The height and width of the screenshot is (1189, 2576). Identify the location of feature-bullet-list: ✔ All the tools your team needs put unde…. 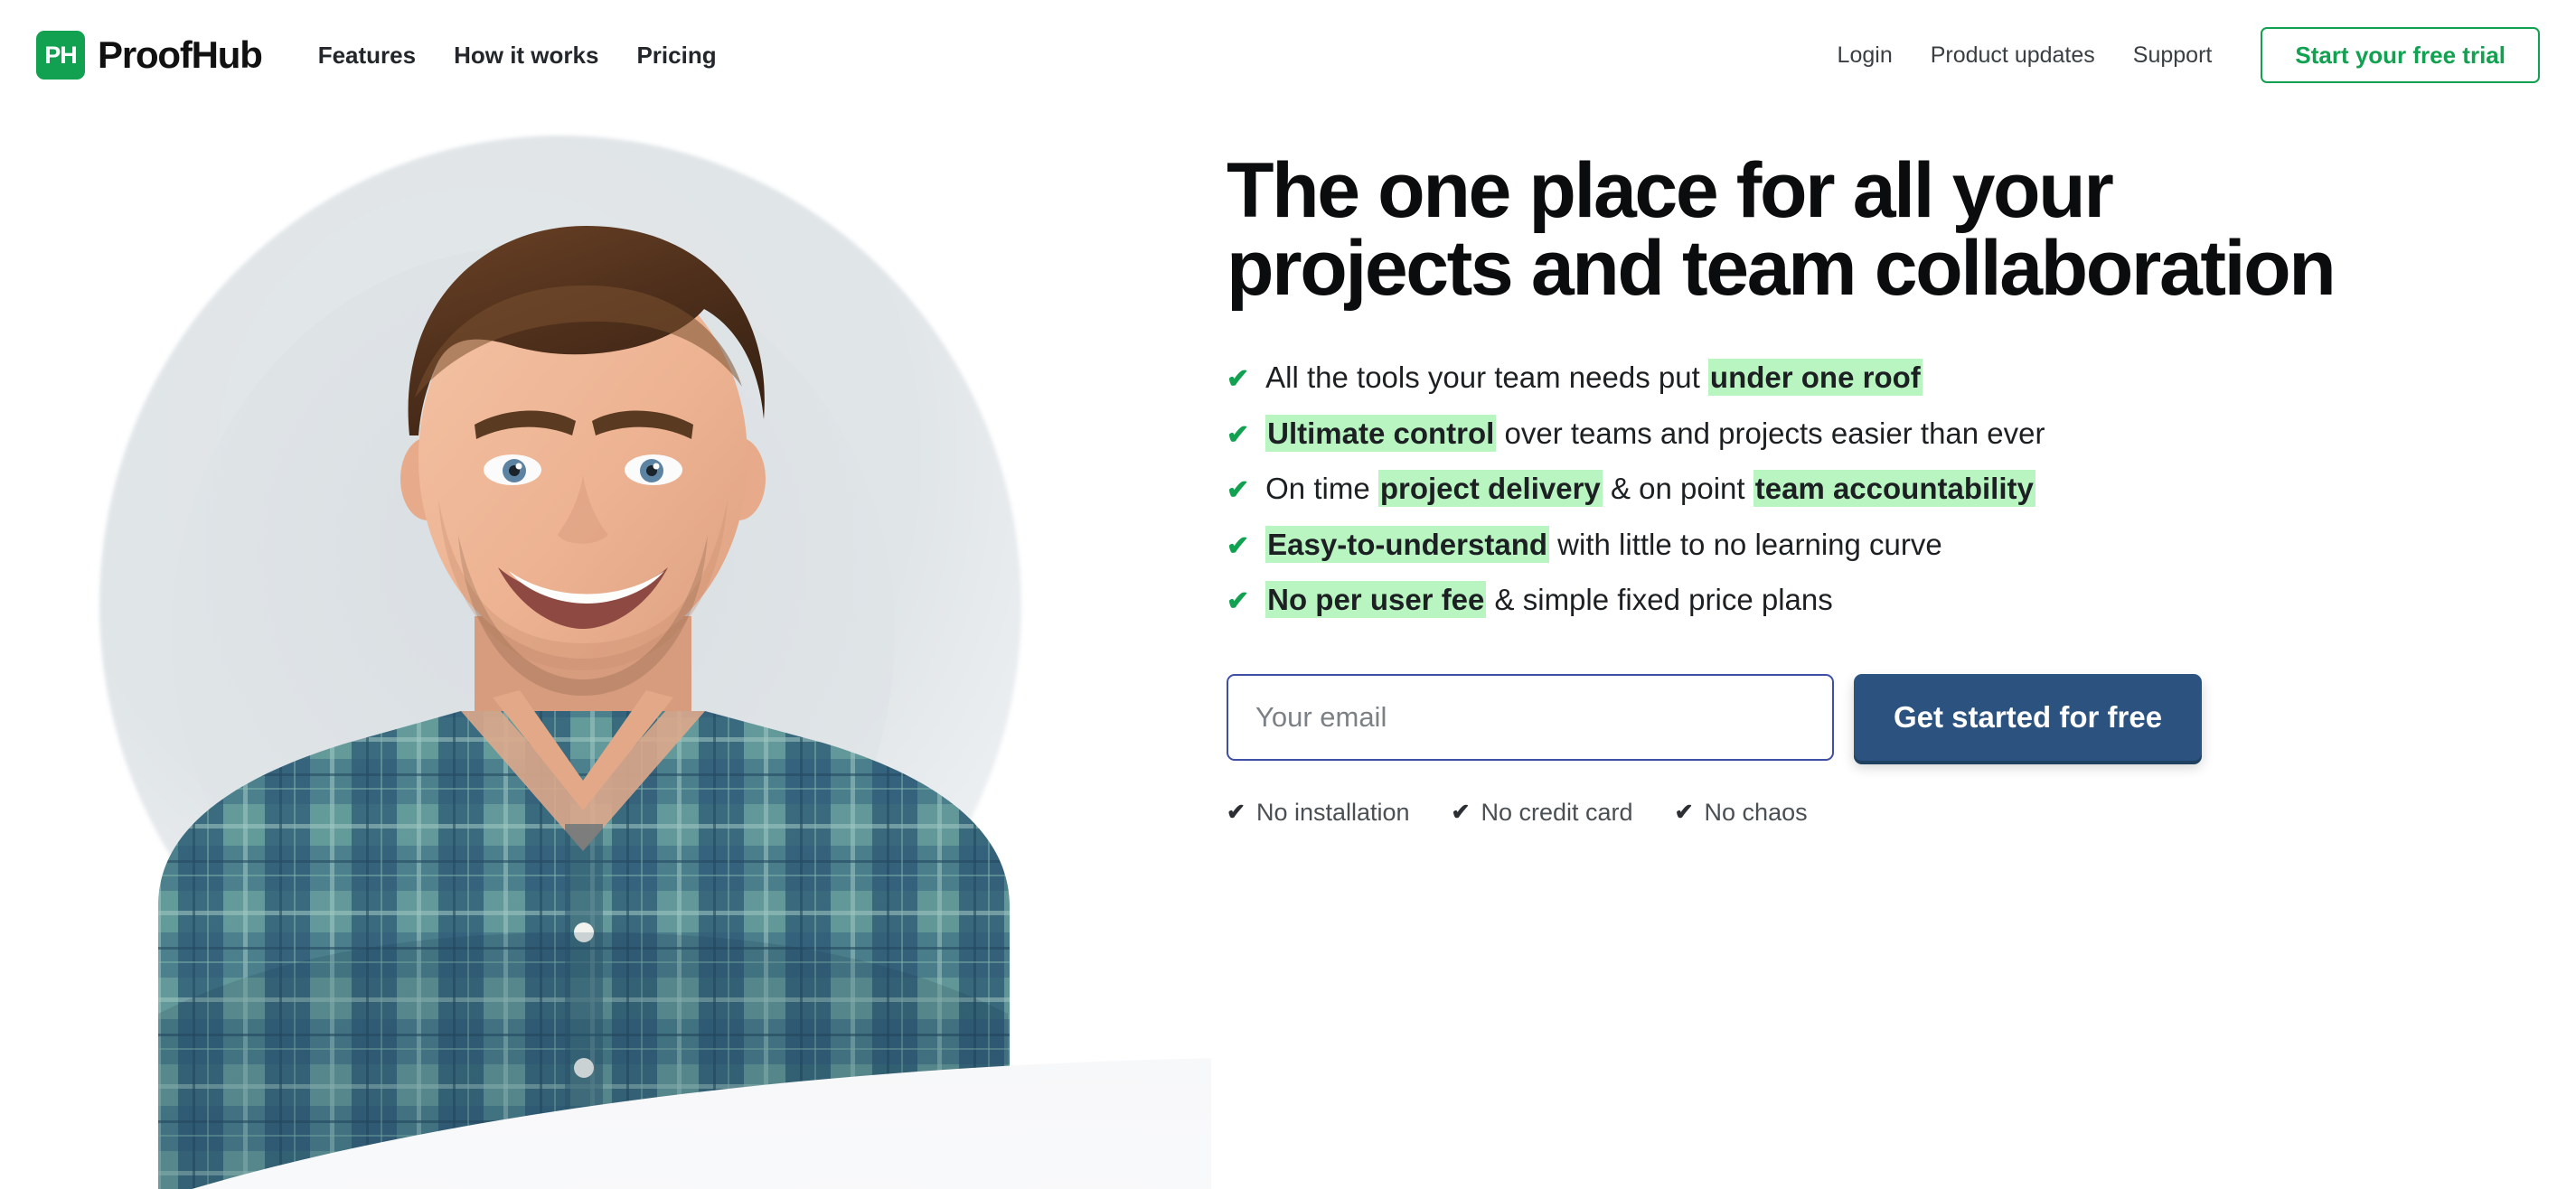
(1868, 489).